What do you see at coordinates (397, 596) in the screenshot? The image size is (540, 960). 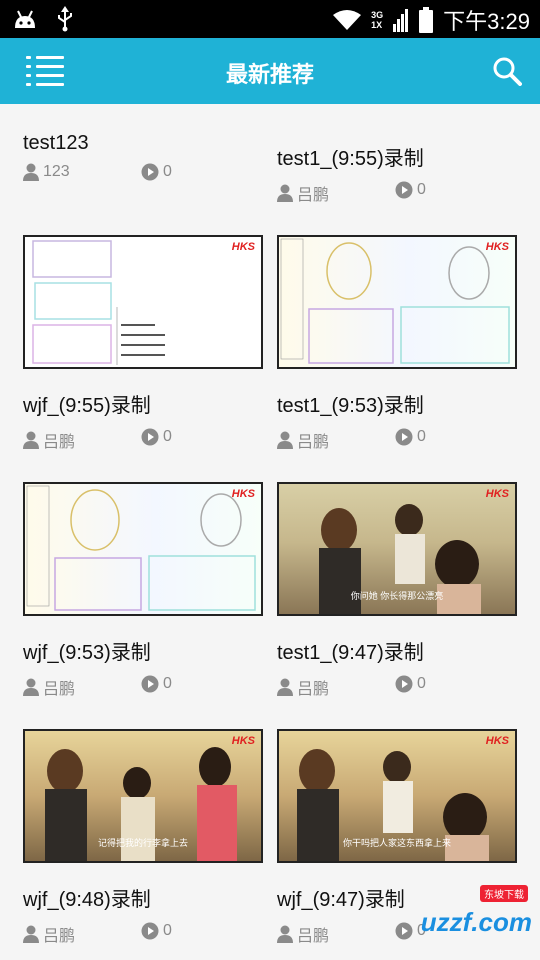 I see `thumbnail-subtitle: 你问她 你长得那公漂亮` at bounding box center [397, 596].